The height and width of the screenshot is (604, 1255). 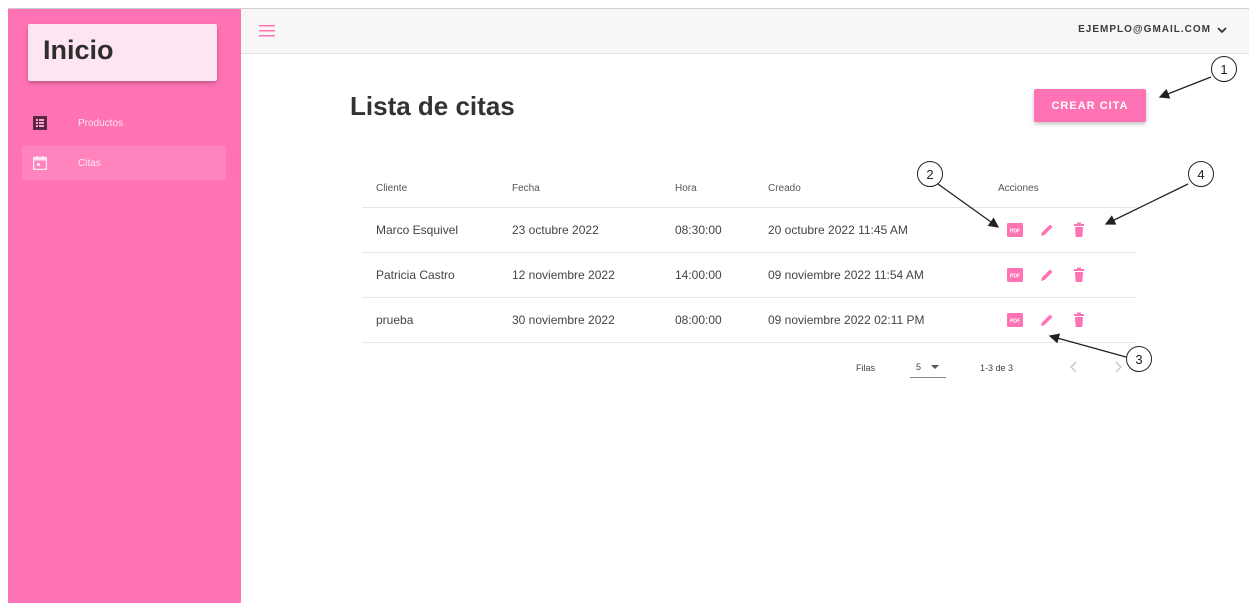 I want to click on user-menu: EJEMPLO@GMAIL.COM, so click(x=1152, y=29).